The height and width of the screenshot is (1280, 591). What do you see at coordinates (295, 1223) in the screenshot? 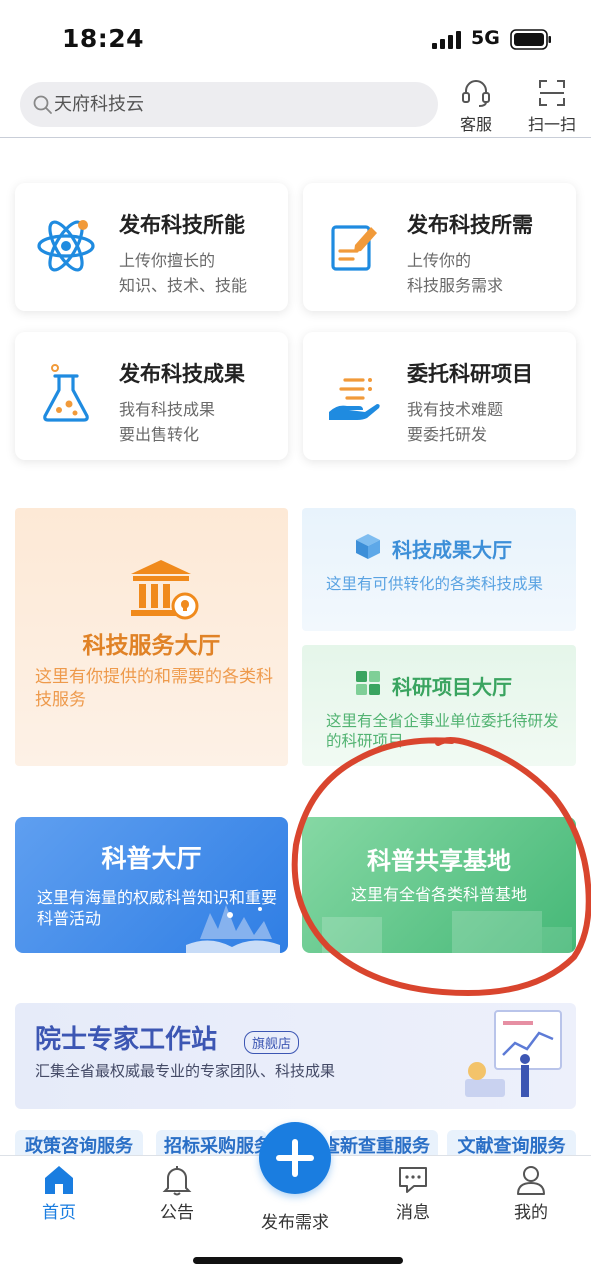
I see `publish-demand-label: 发布需求` at bounding box center [295, 1223].